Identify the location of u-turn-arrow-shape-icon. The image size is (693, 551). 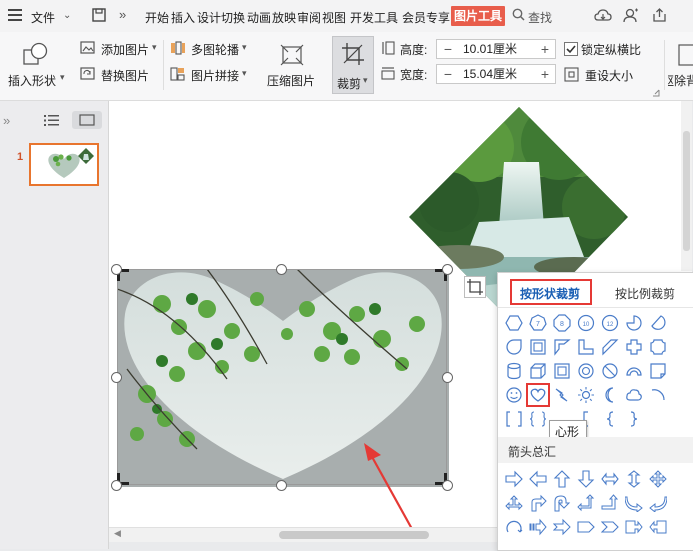
(562, 503).